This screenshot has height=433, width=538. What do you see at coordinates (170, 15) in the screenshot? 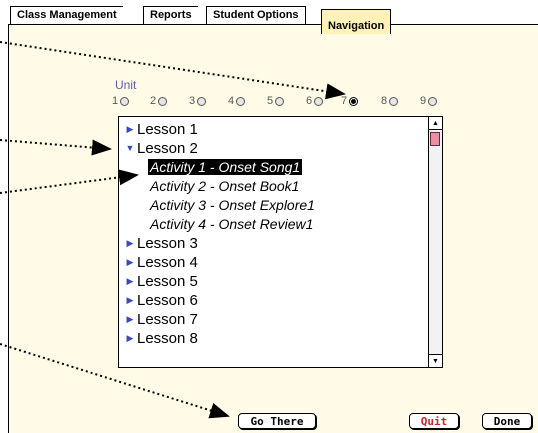
I see `tab-reports: Reports` at bounding box center [170, 15].